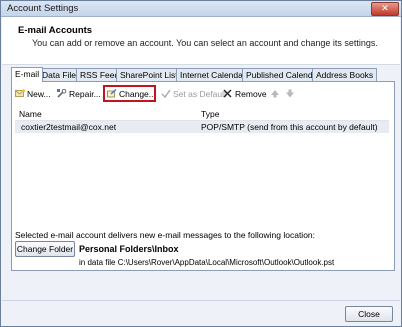  What do you see at coordinates (201, 300) in the screenshot?
I see `footer-separator` at bounding box center [201, 300].